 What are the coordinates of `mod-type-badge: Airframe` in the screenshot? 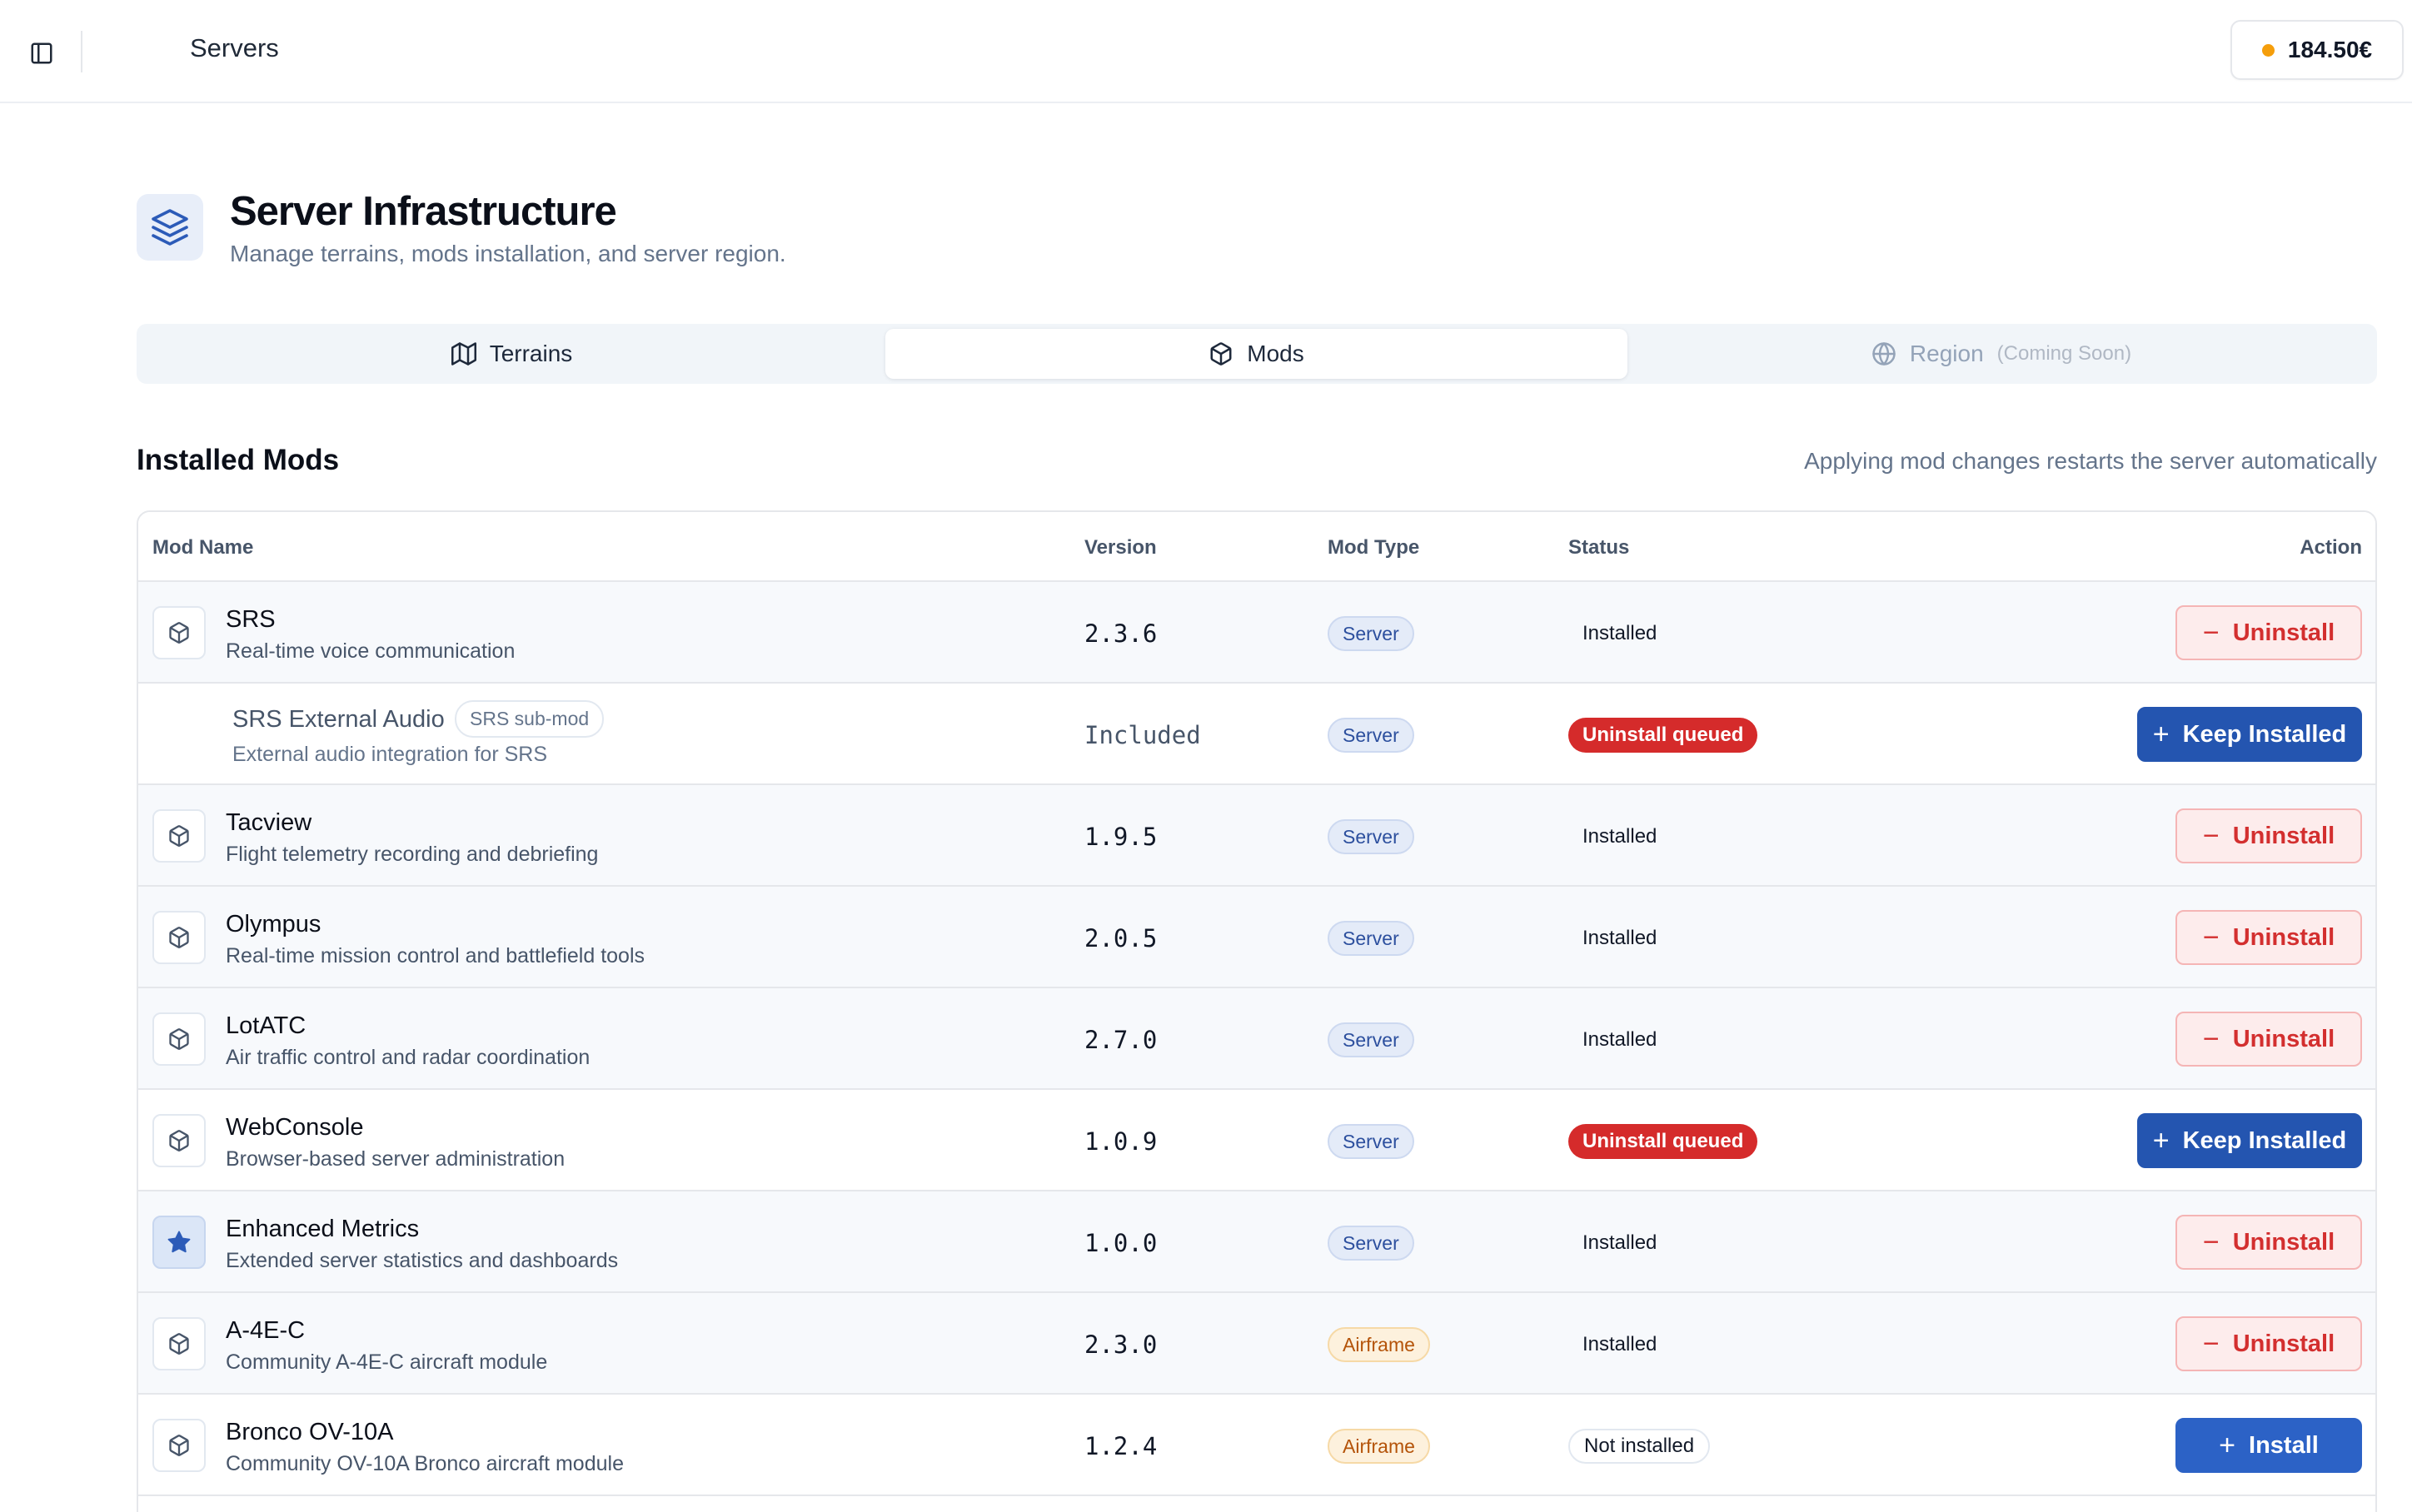 It's located at (1379, 1447).